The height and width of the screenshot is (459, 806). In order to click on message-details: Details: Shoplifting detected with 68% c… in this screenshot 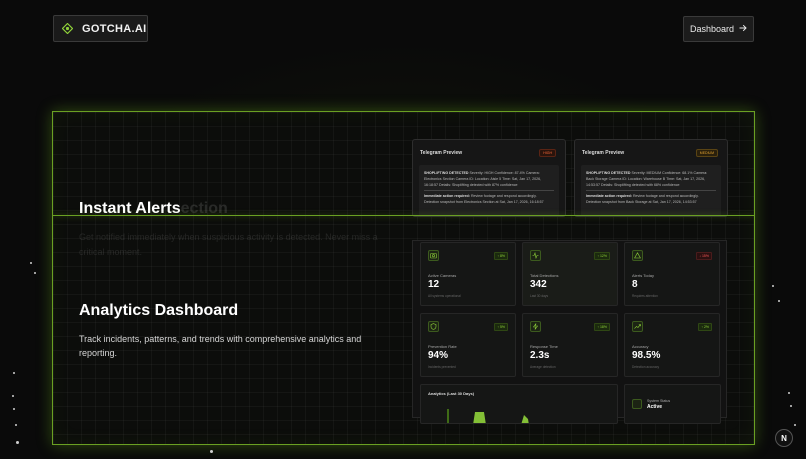, I will do `click(640, 185)`.